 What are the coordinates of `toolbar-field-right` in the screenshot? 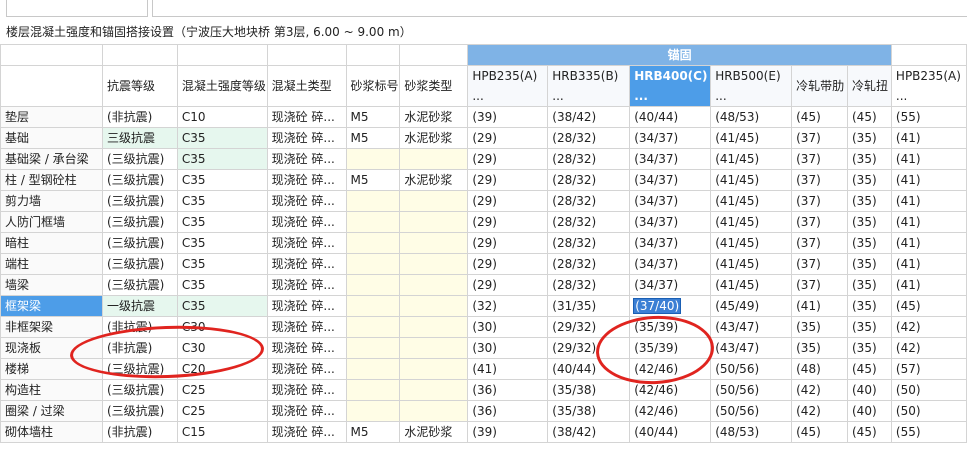 It's located at (559, 8).